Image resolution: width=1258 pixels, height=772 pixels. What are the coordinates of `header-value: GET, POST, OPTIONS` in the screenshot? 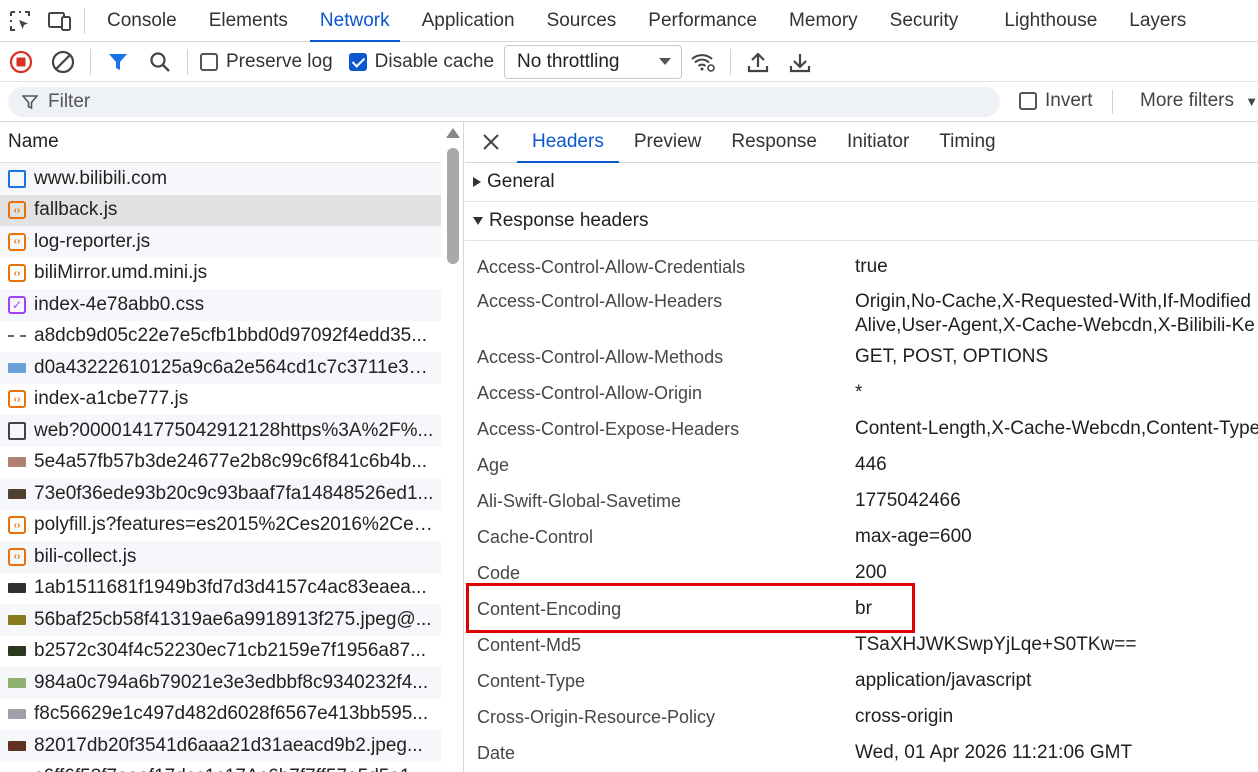 It's located at (951, 357).